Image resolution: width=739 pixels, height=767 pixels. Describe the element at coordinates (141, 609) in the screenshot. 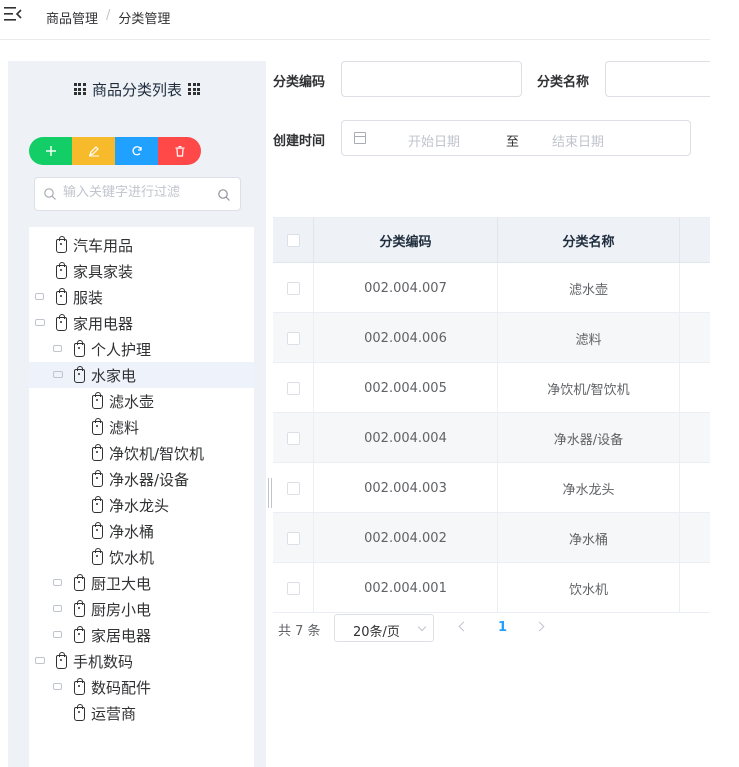

I see `tree-node: 厨房小电` at that location.